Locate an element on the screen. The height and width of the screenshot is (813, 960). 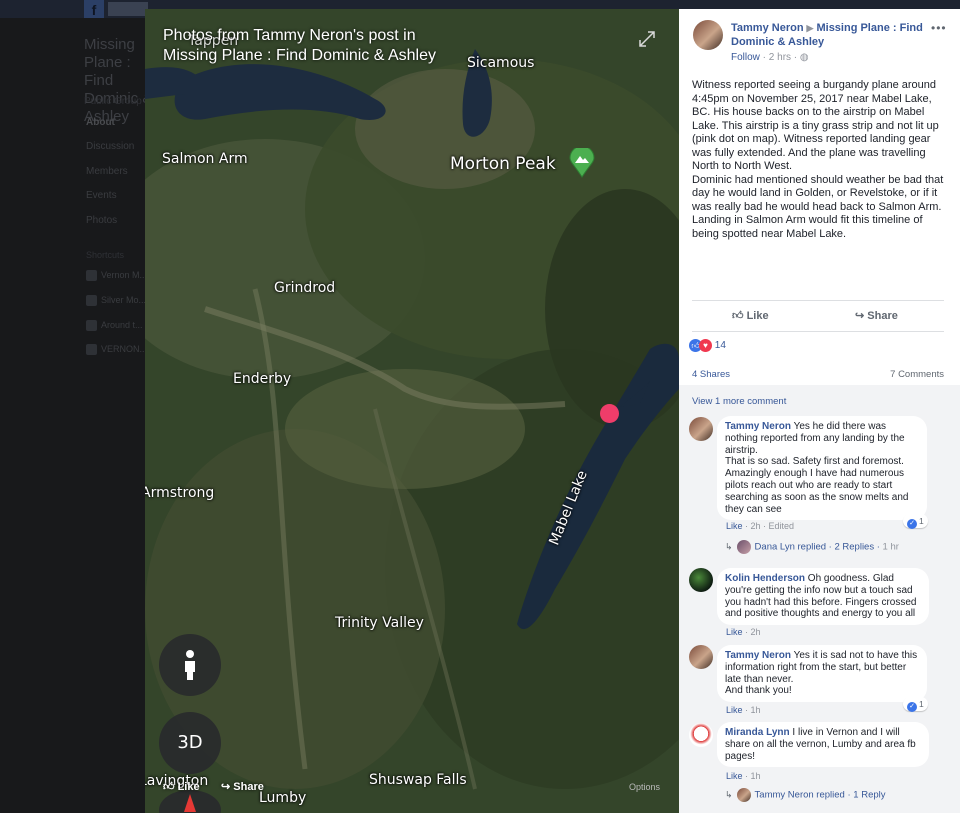
view-more-comments-link: View 1 more comment is located at coordinates (739, 401).